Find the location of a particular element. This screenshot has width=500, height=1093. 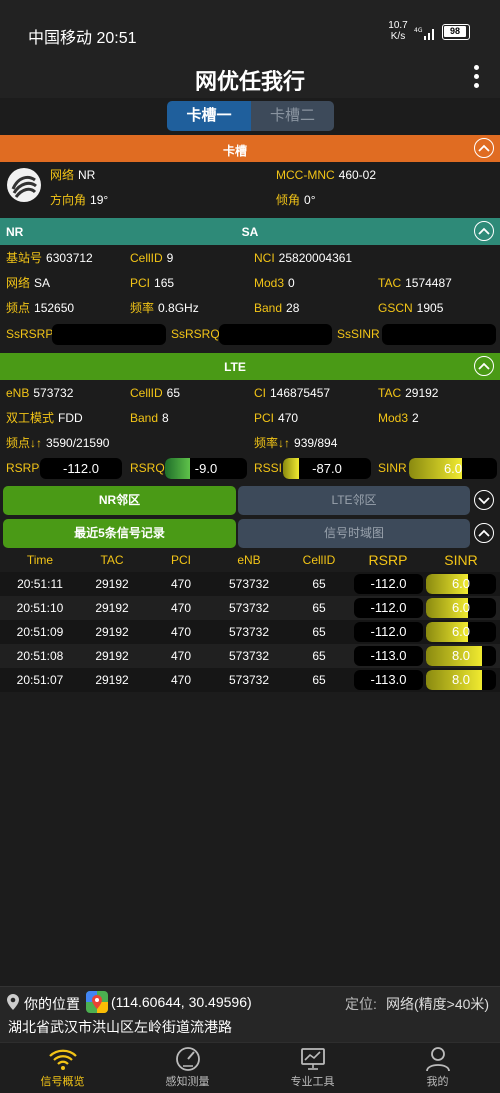

lte-duplex: 双工模式 FDD is located at coordinates (44, 418).